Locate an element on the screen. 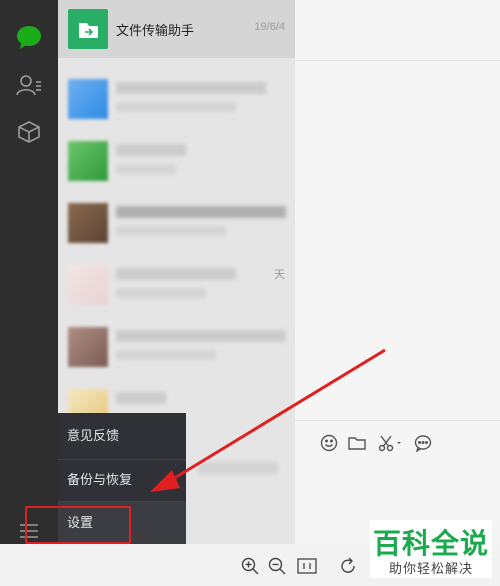 The height and width of the screenshot is (586, 500). actual-size-icon is located at coordinates (307, 566).